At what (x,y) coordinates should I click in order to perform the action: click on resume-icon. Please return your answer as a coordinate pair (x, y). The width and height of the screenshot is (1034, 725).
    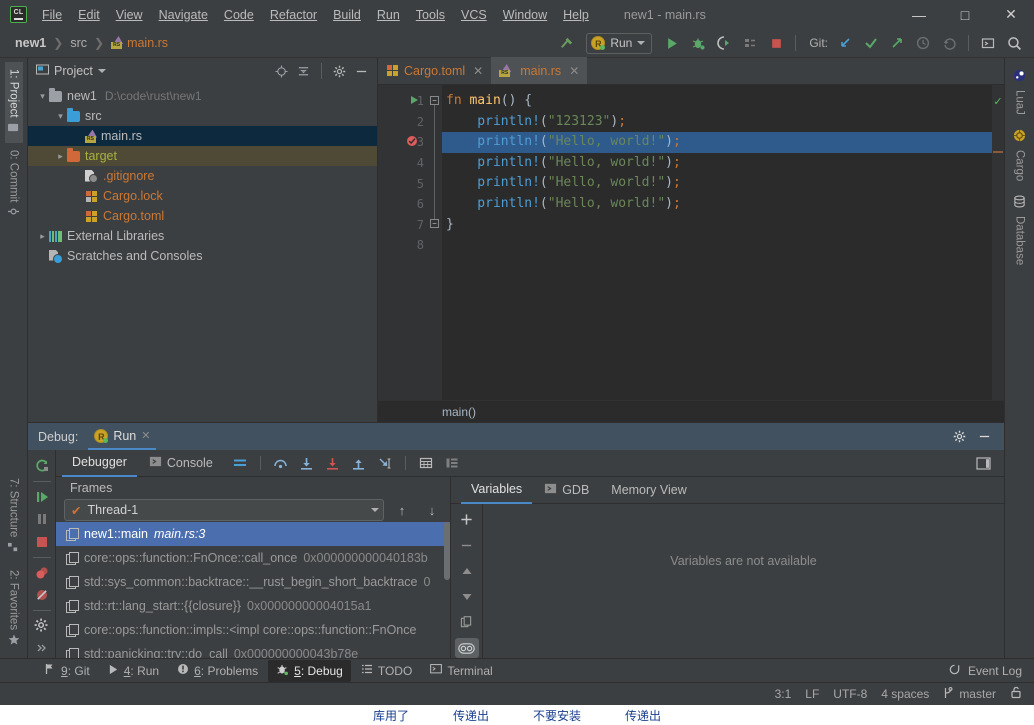
    Looking at the image, I should click on (42, 497).